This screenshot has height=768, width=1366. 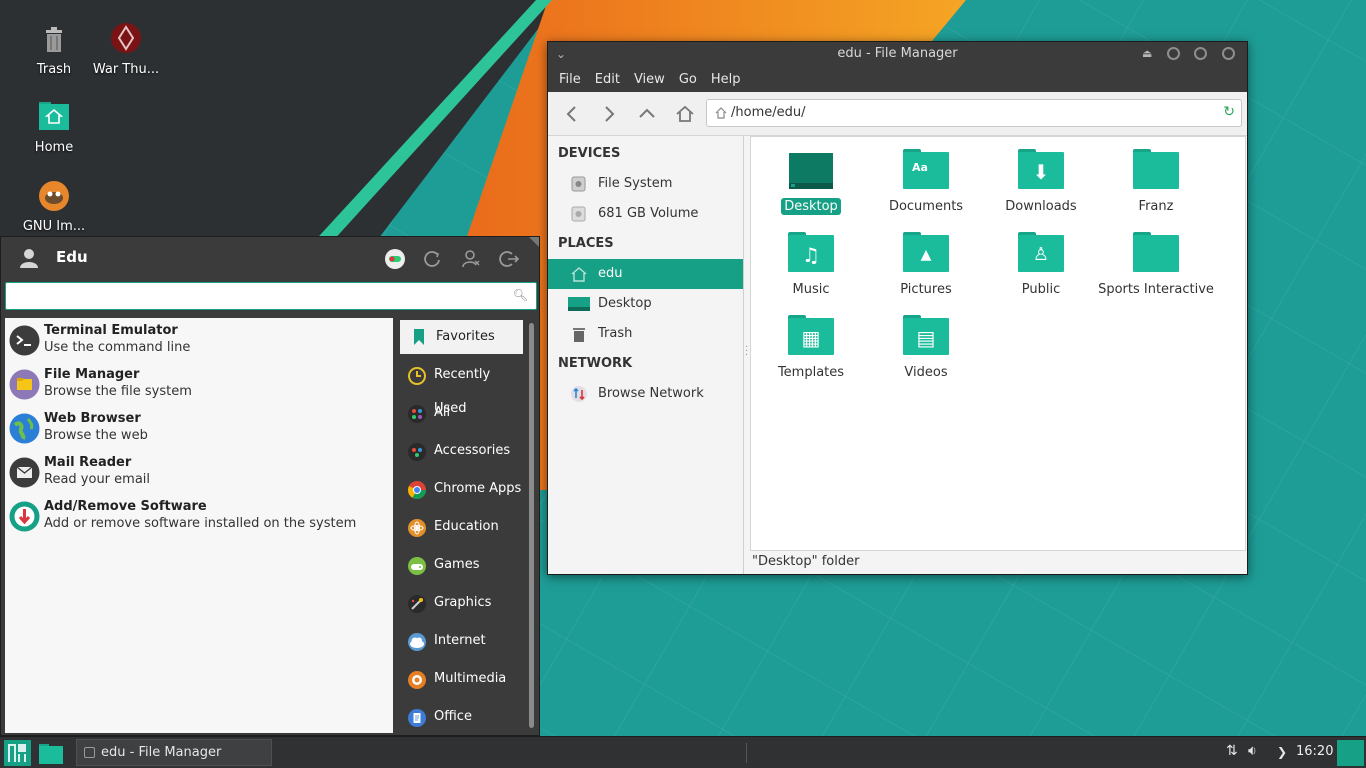 I want to click on file-item-franz: Franz, so click(x=1156, y=182).